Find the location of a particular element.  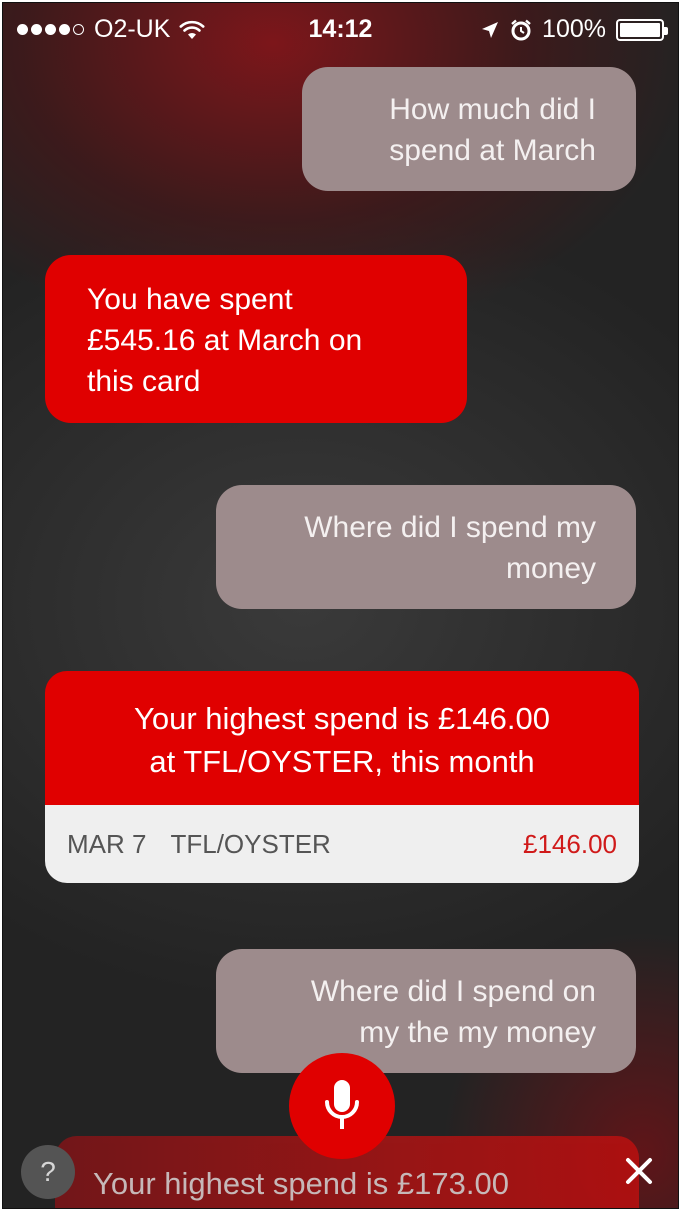

transaction-amount: £146.00 is located at coordinates (570, 843).